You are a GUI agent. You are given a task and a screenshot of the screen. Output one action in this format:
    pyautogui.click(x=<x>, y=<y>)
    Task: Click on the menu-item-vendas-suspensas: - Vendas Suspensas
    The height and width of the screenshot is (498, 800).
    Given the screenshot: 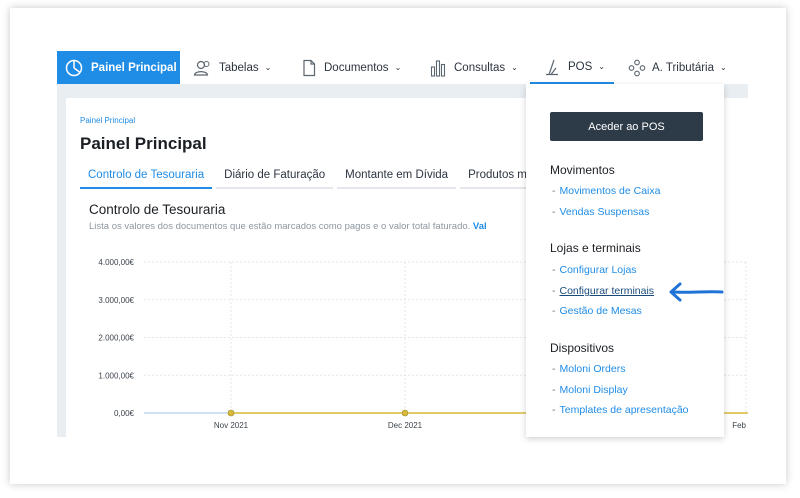 What is the action you would take?
    pyautogui.click(x=600, y=212)
    